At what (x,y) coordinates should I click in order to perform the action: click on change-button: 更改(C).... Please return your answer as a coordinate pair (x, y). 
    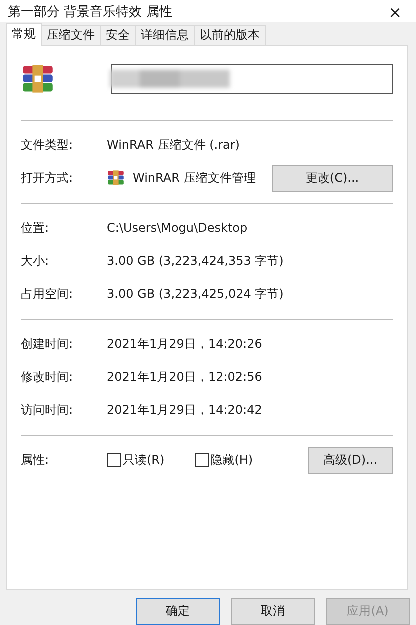
    Looking at the image, I should click on (332, 178).